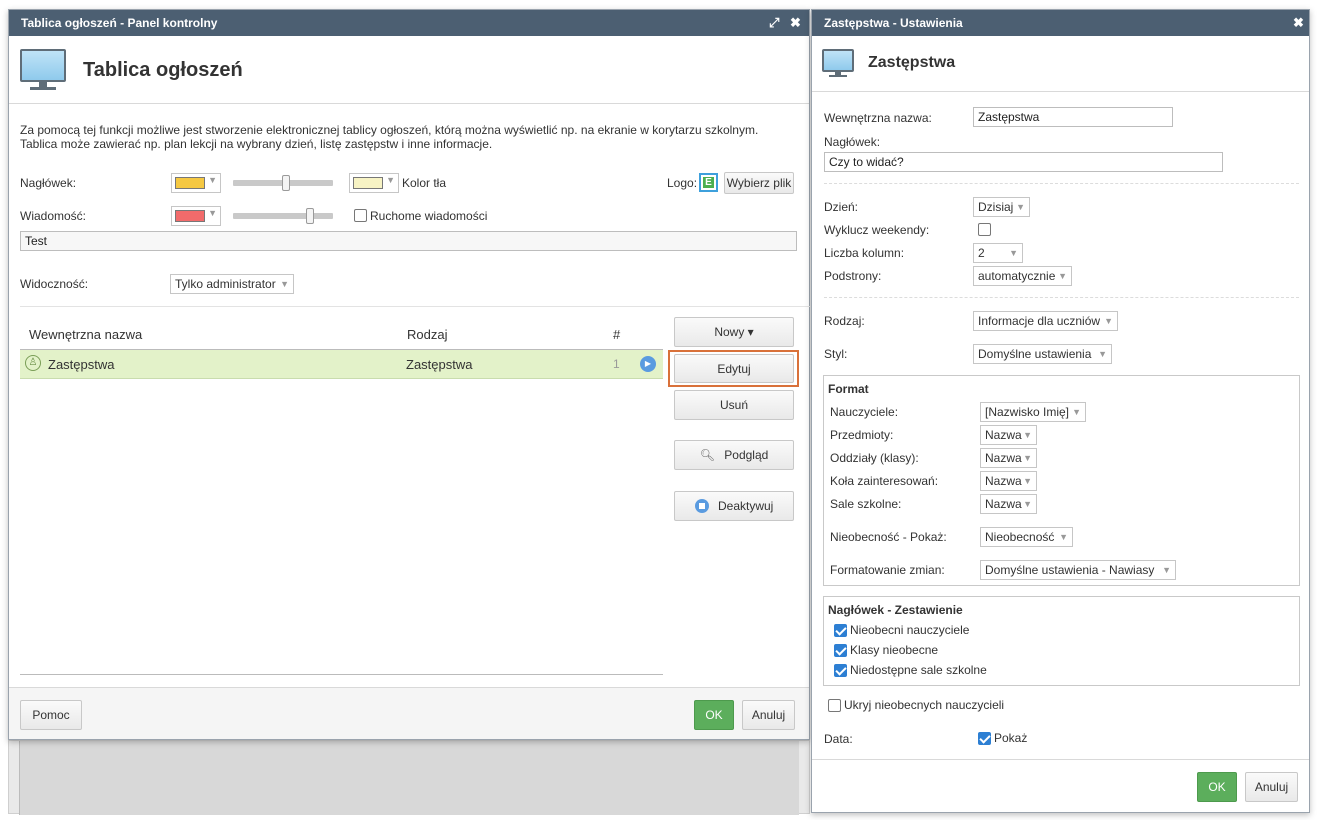 The height and width of the screenshot is (820, 1317). Describe the element at coordinates (840, 670) in the screenshot. I see `unavailable-rooms-checkbox` at that location.